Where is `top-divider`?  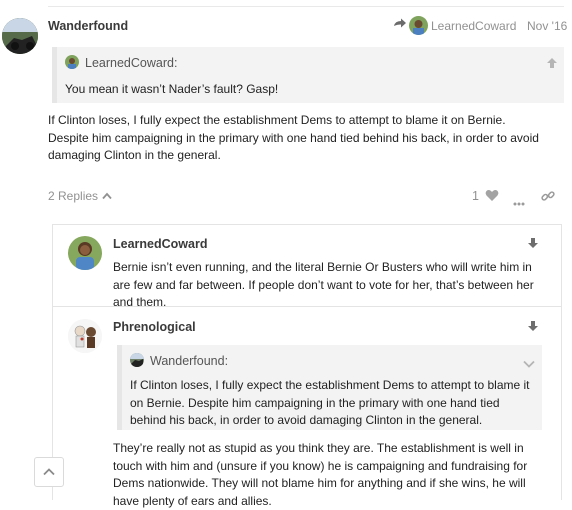
top-divider is located at coordinates (306, 6).